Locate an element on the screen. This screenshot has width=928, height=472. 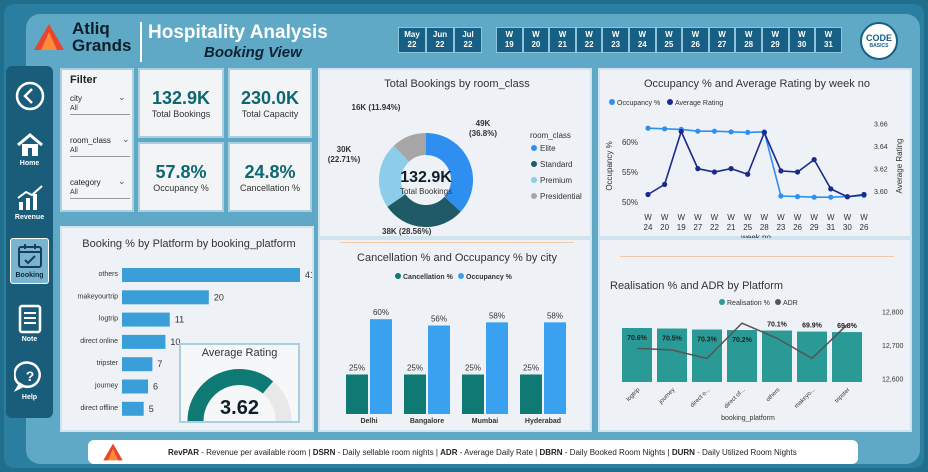
nav-revenue: Revenue is located at coordinates (29, 202).